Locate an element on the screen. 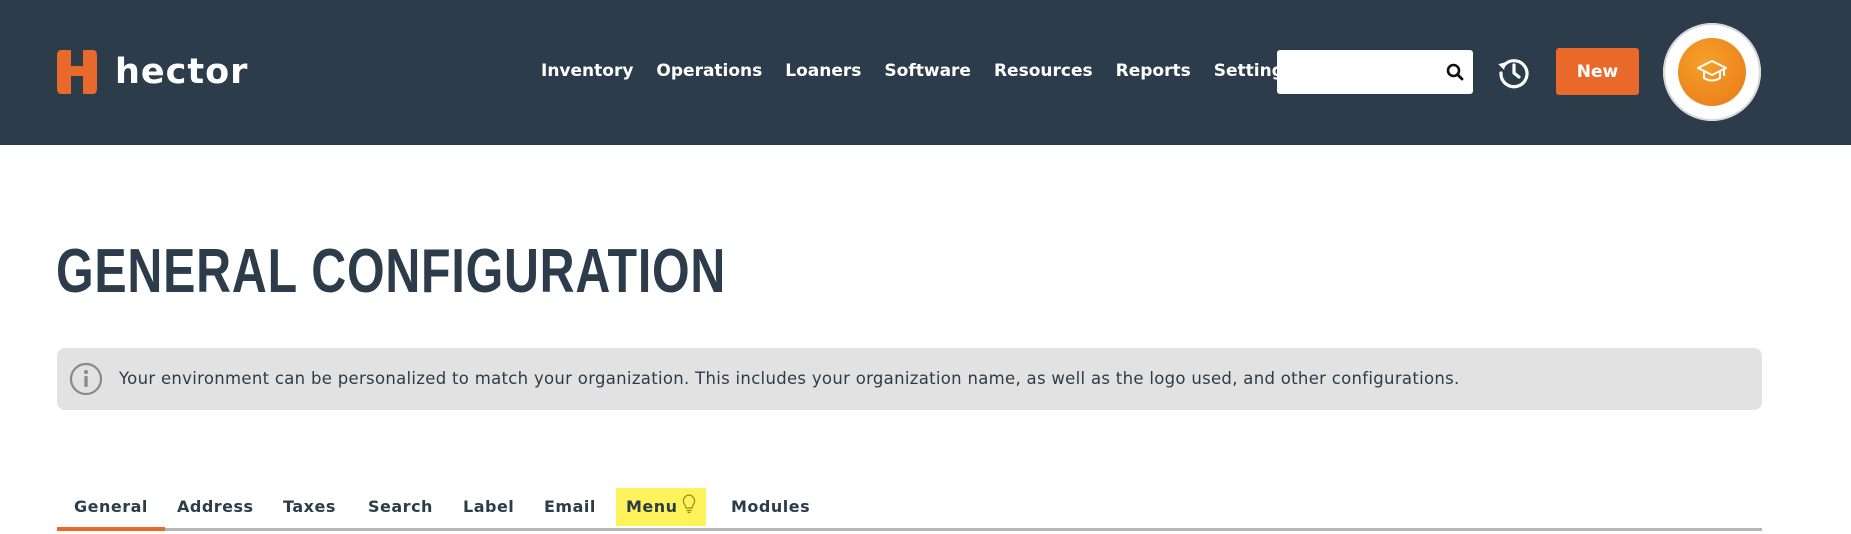  brand-name: hector is located at coordinates (182, 72).